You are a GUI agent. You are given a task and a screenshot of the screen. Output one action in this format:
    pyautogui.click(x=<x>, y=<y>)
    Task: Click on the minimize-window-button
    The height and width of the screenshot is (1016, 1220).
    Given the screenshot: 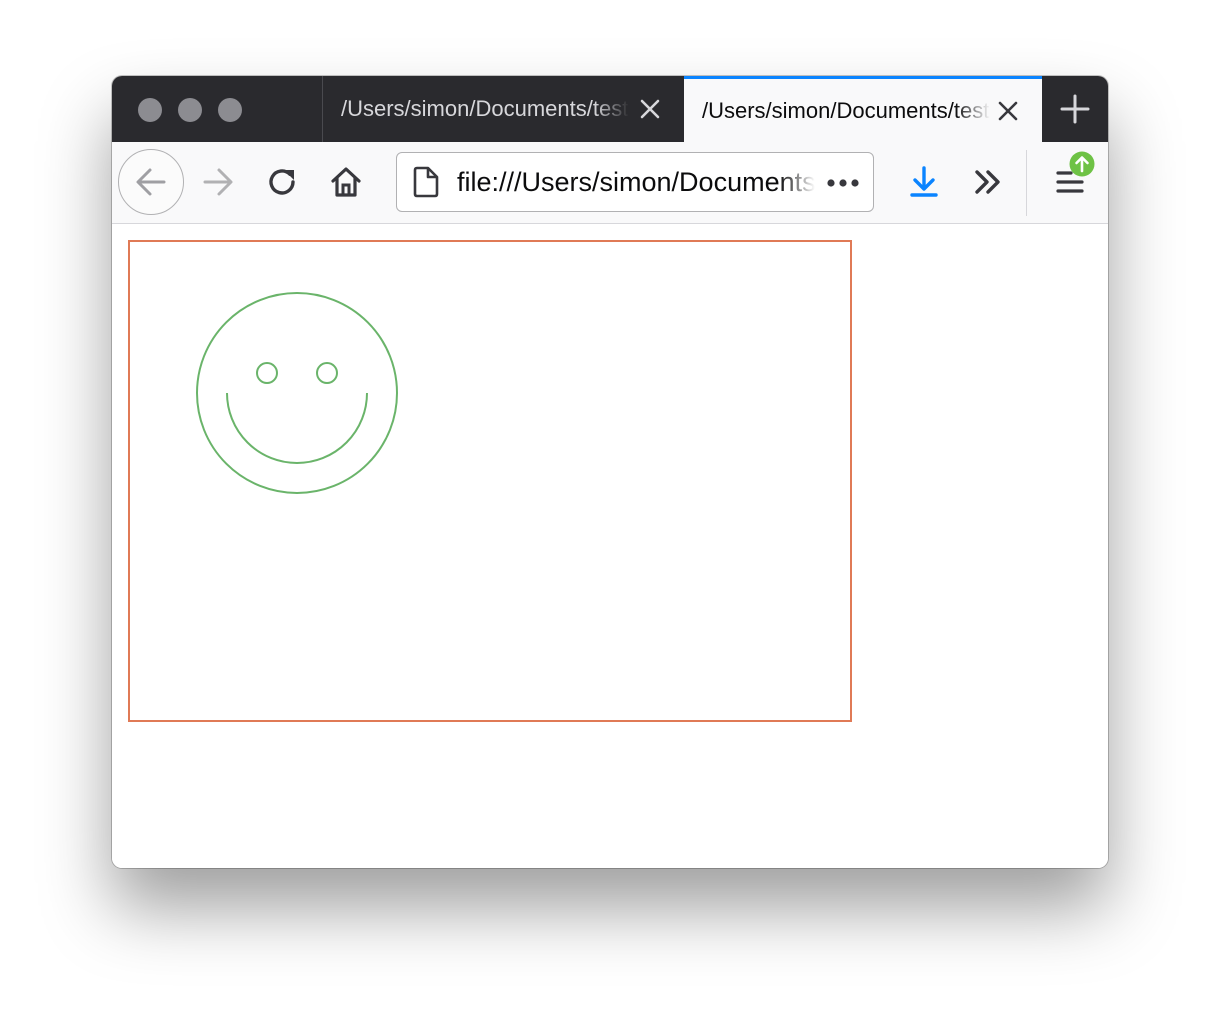 What is the action you would take?
    pyautogui.click(x=190, y=110)
    